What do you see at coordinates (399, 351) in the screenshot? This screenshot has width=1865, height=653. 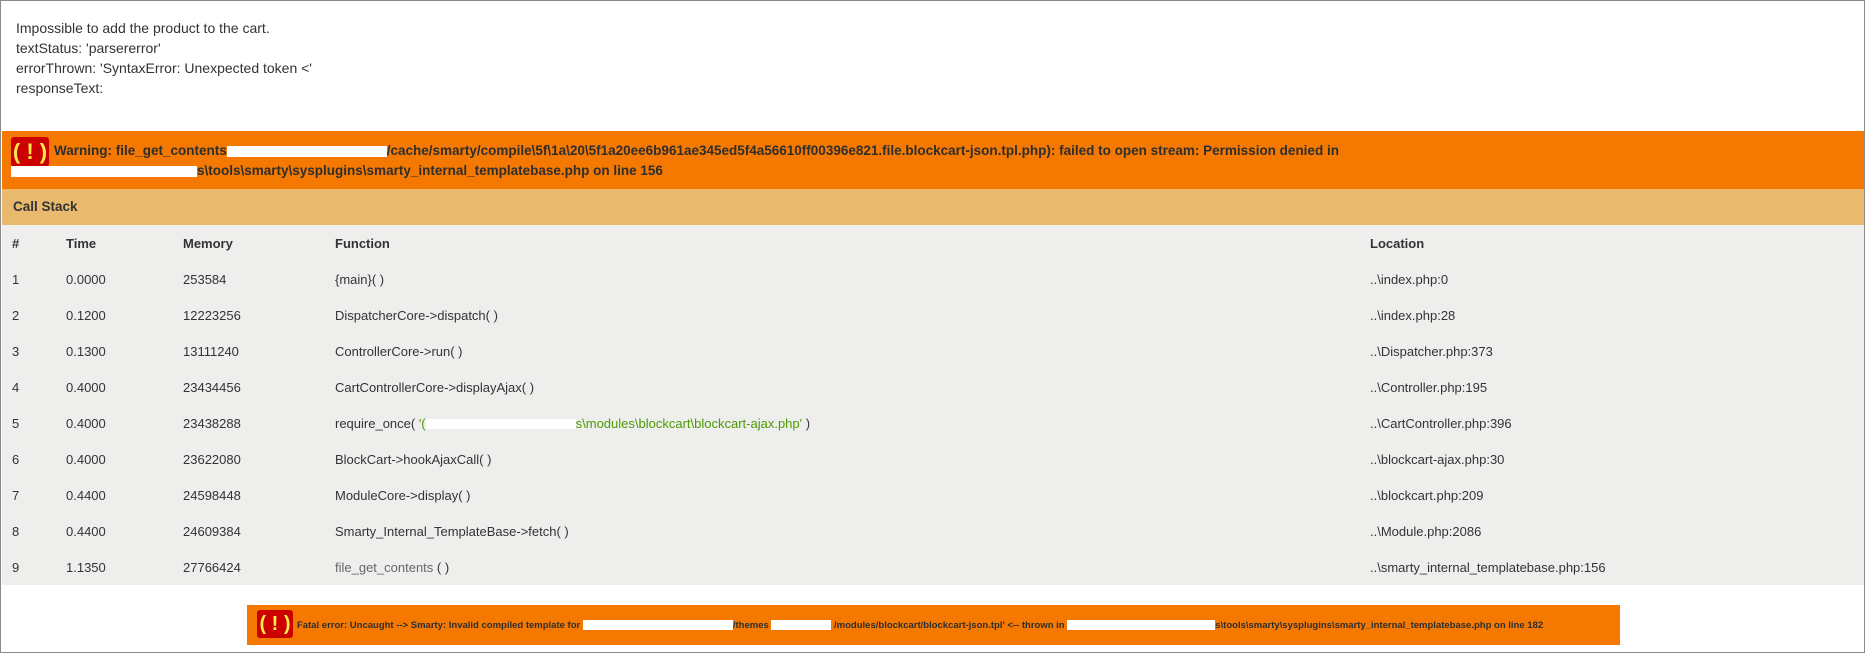 I see `cell-function: ControllerCore->run( )` at bounding box center [399, 351].